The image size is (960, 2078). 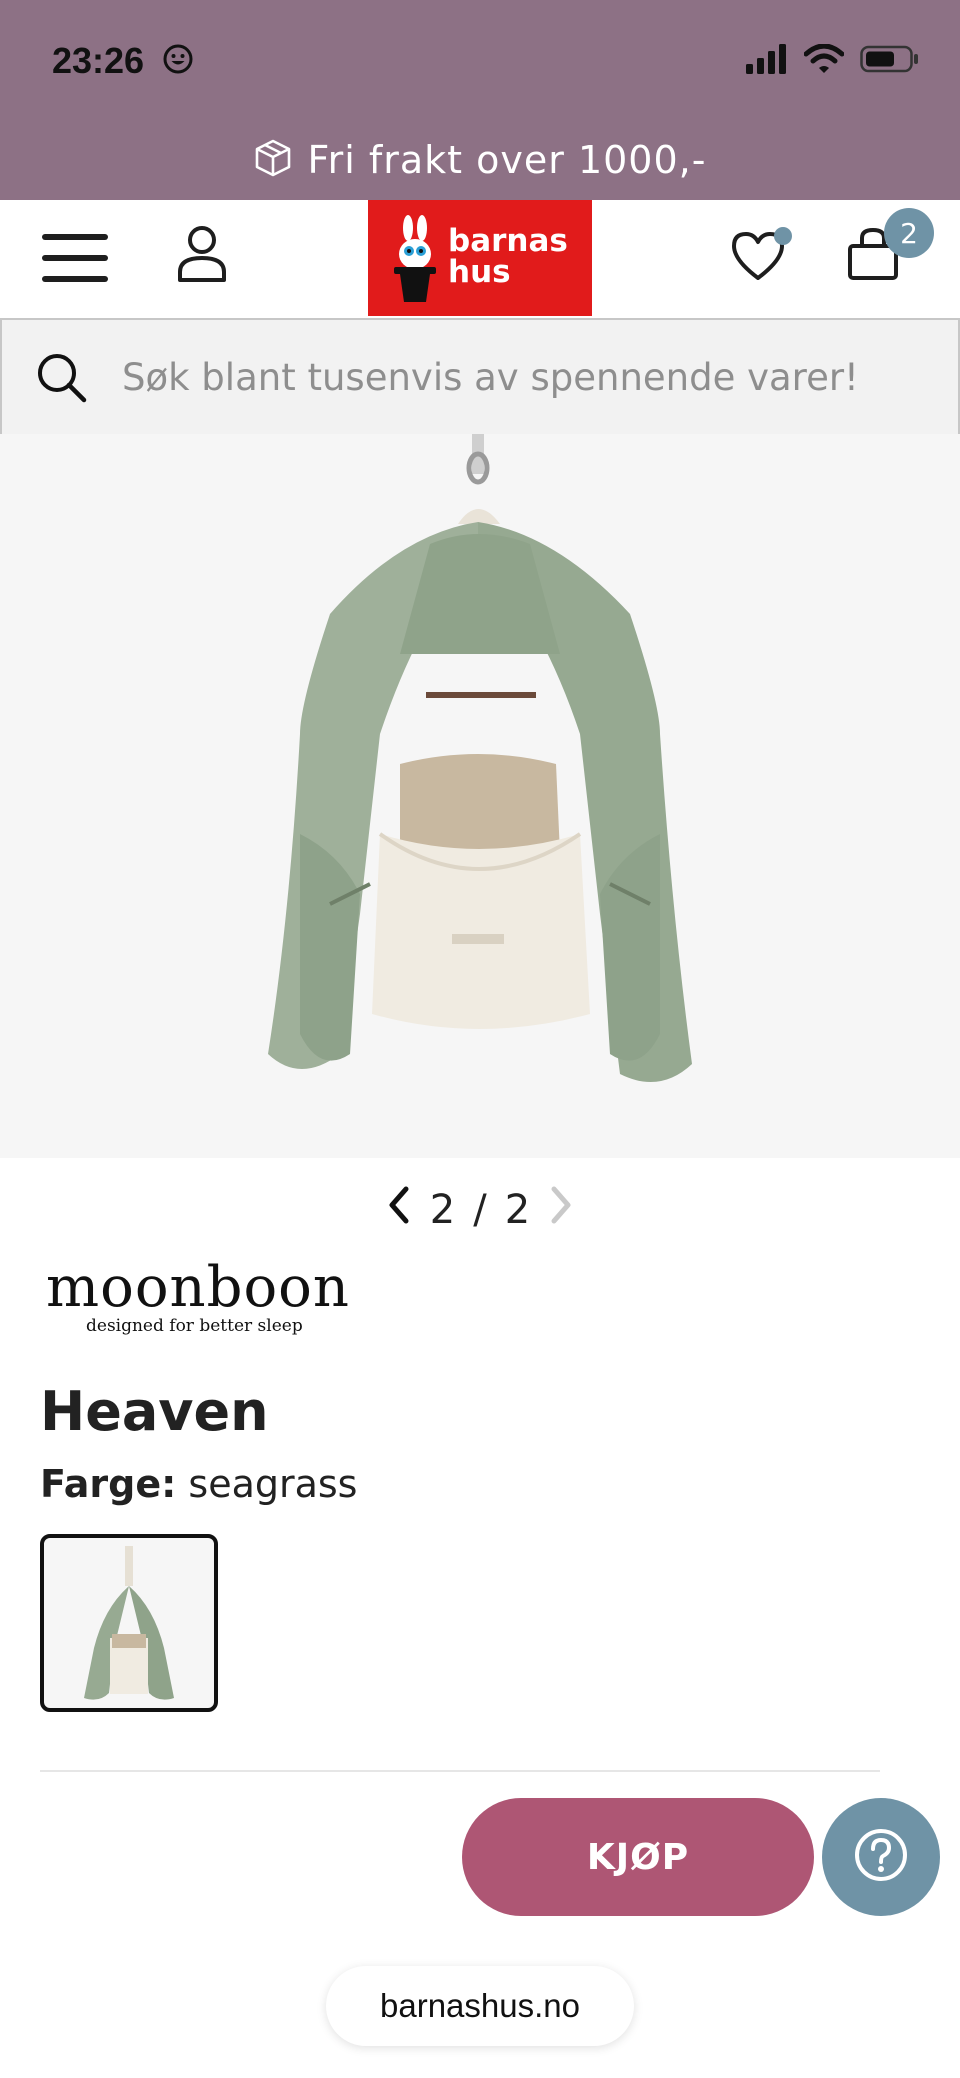 I want to click on chevron-right-icon, so click(x=561, y=1210).